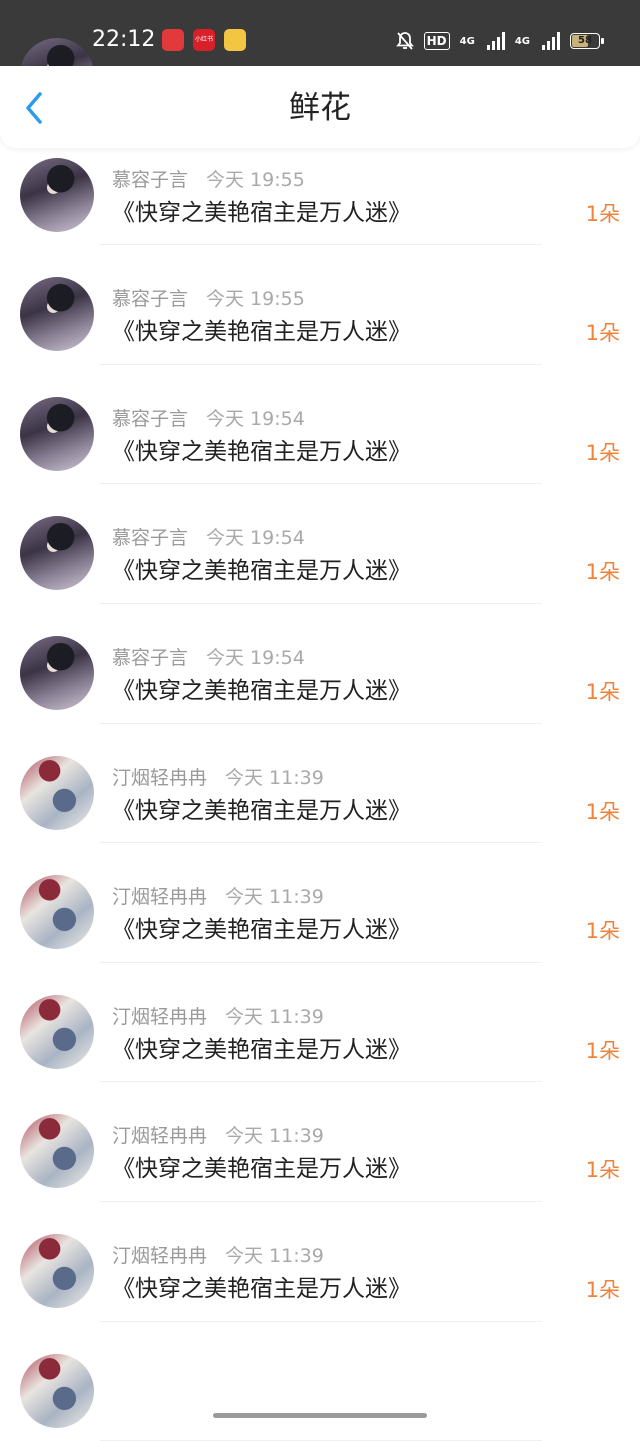  I want to click on sender-info, so click(121, 1376).